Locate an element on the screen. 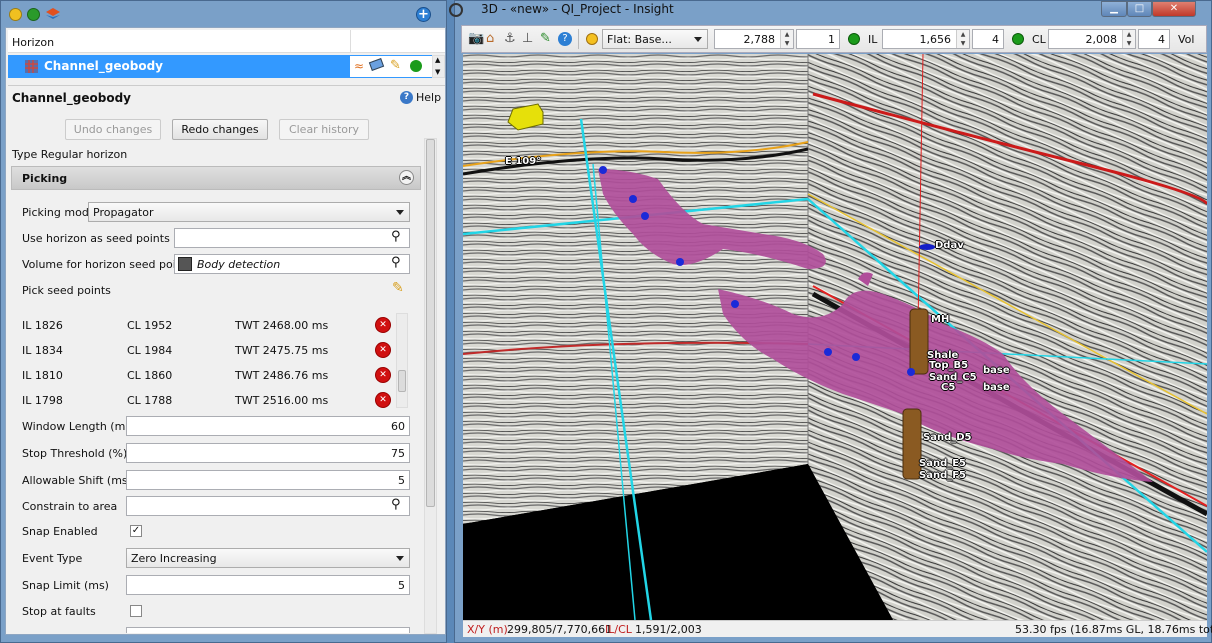 Image resolution: width=1212 pixels, height=643 pixels. well-cylinder-upper is located at coordinates (919, 341).